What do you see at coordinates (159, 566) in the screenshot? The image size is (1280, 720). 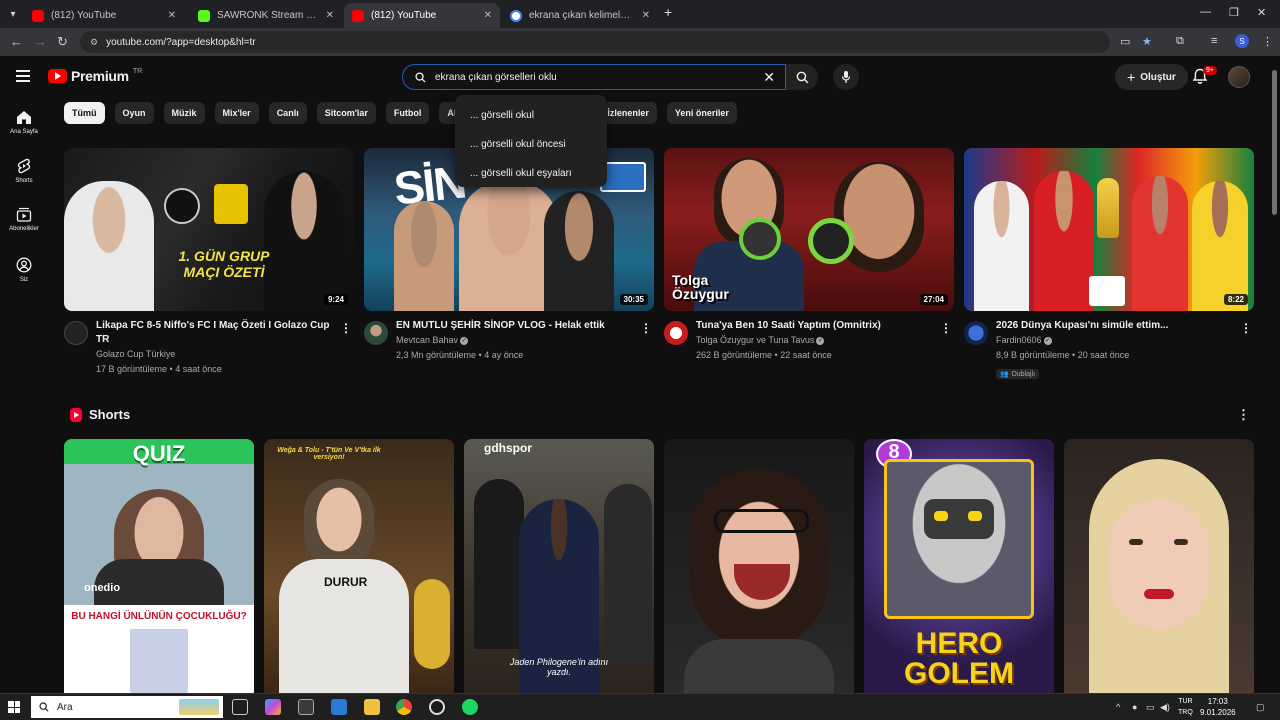 I see `short-card: QUIZ onedio BU HANGİ ÜNLÜNÜN ÇOCUKLUĞU?` at bounding box center [159, 566].